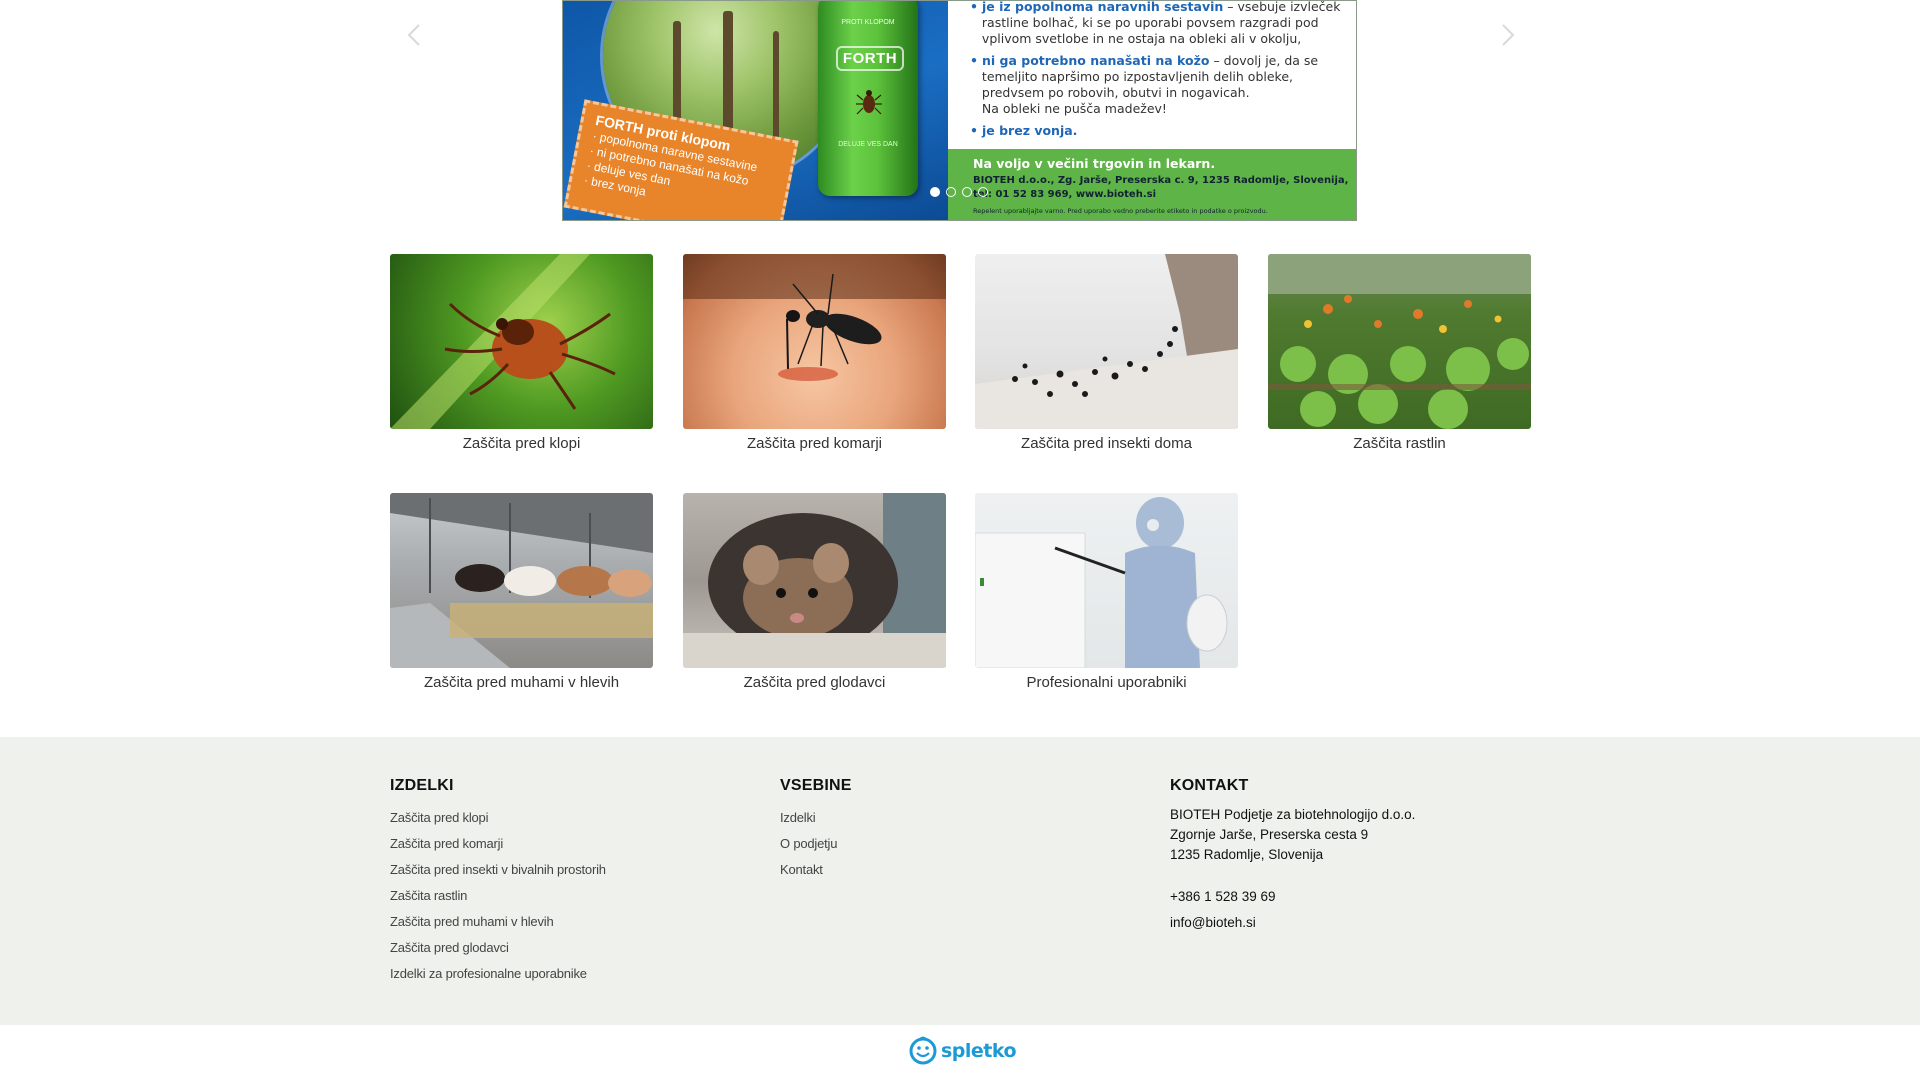 The width and height of the screenshot is (1920, 1080). What do you see at coordinates (521, 580) in the screenshot?
I see `barn-image` at bounding box center [521, 580].